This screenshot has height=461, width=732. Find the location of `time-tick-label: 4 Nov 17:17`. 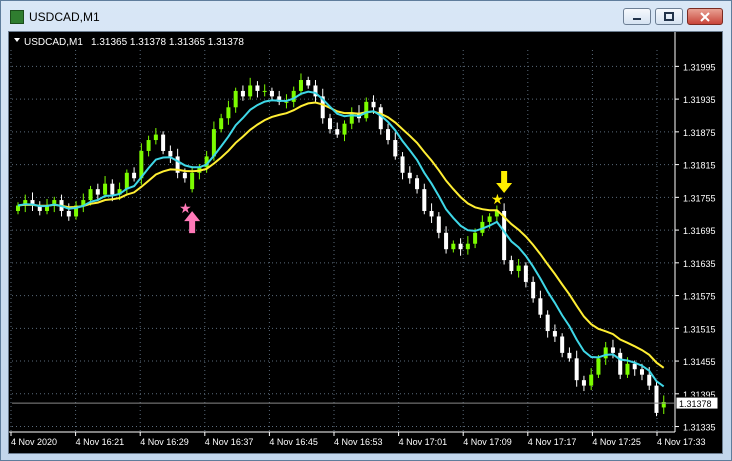

time-tick-label: 4 Nov 17:17 is located at coordinates (552, 442).